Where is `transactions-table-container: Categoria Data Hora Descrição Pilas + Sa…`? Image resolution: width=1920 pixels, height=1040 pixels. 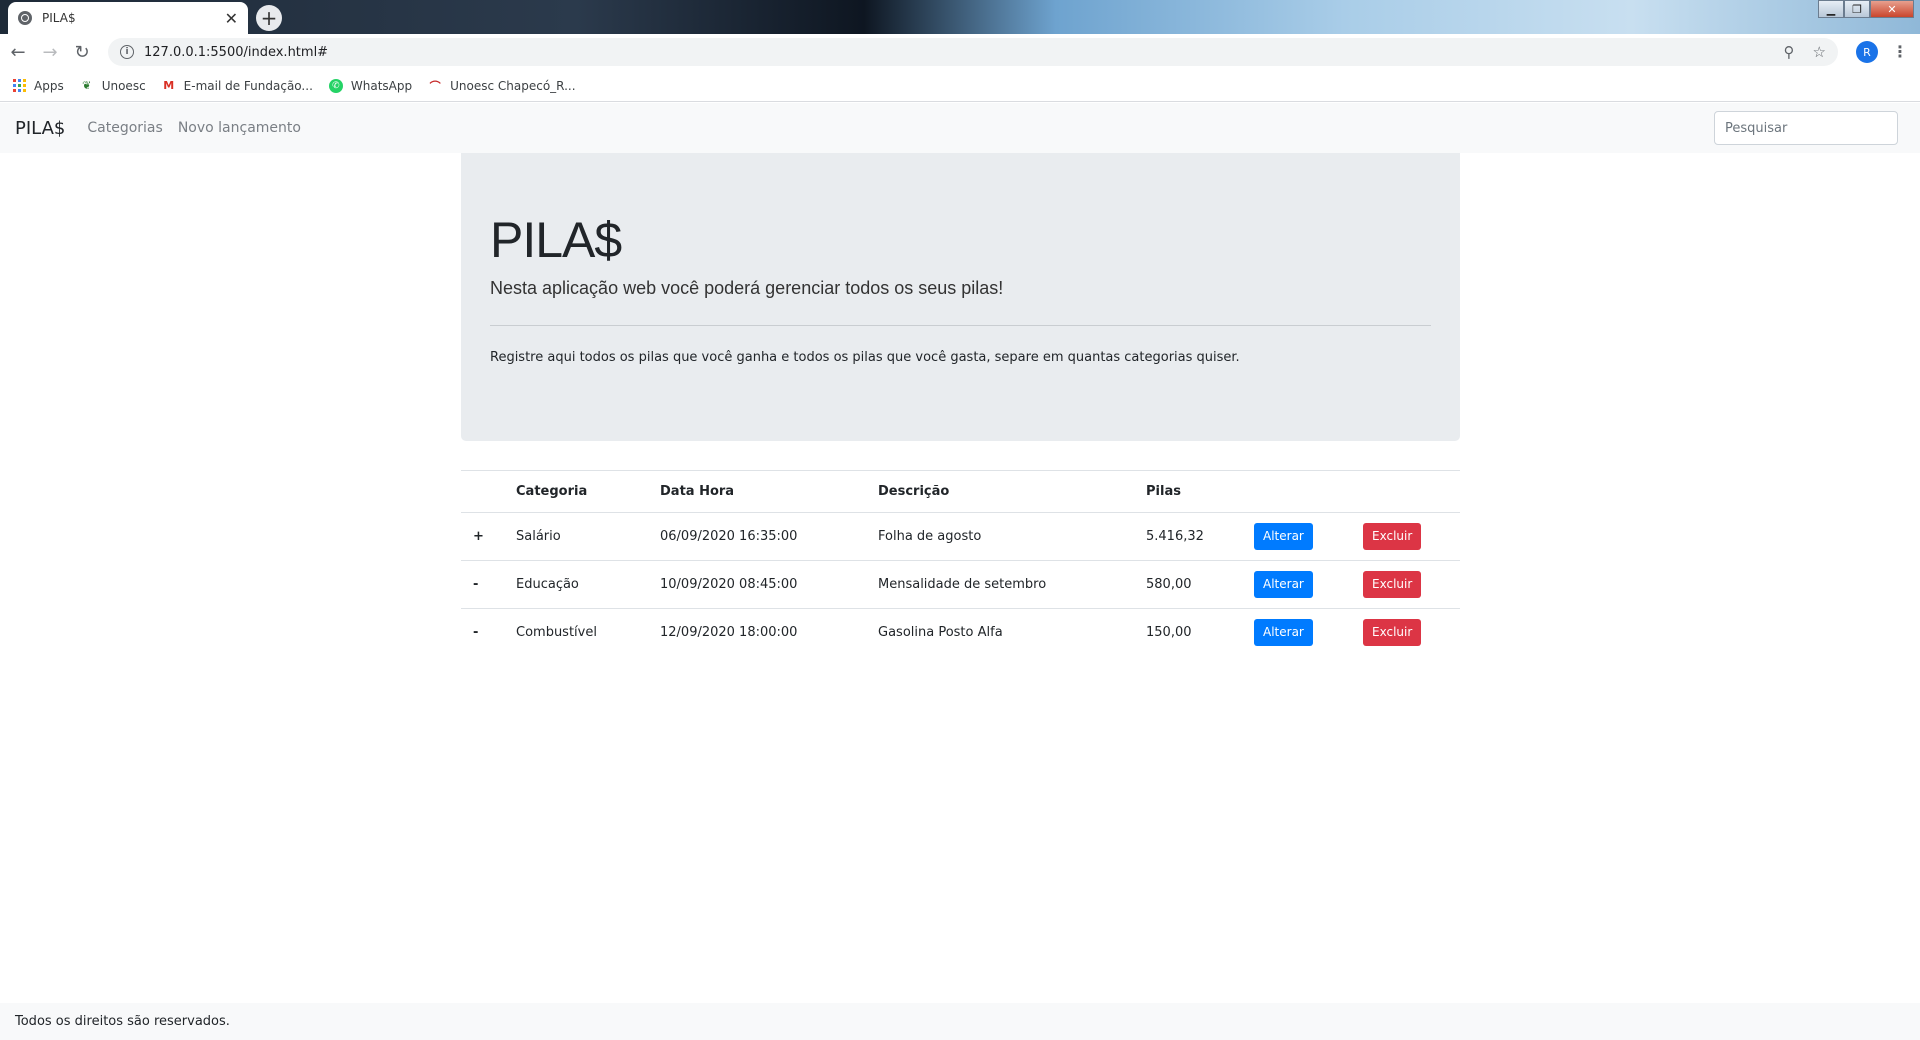
transactions-table-container: Categoria Data Hora Descrição Pilas + Sa… is located at coordinates (960, 563).